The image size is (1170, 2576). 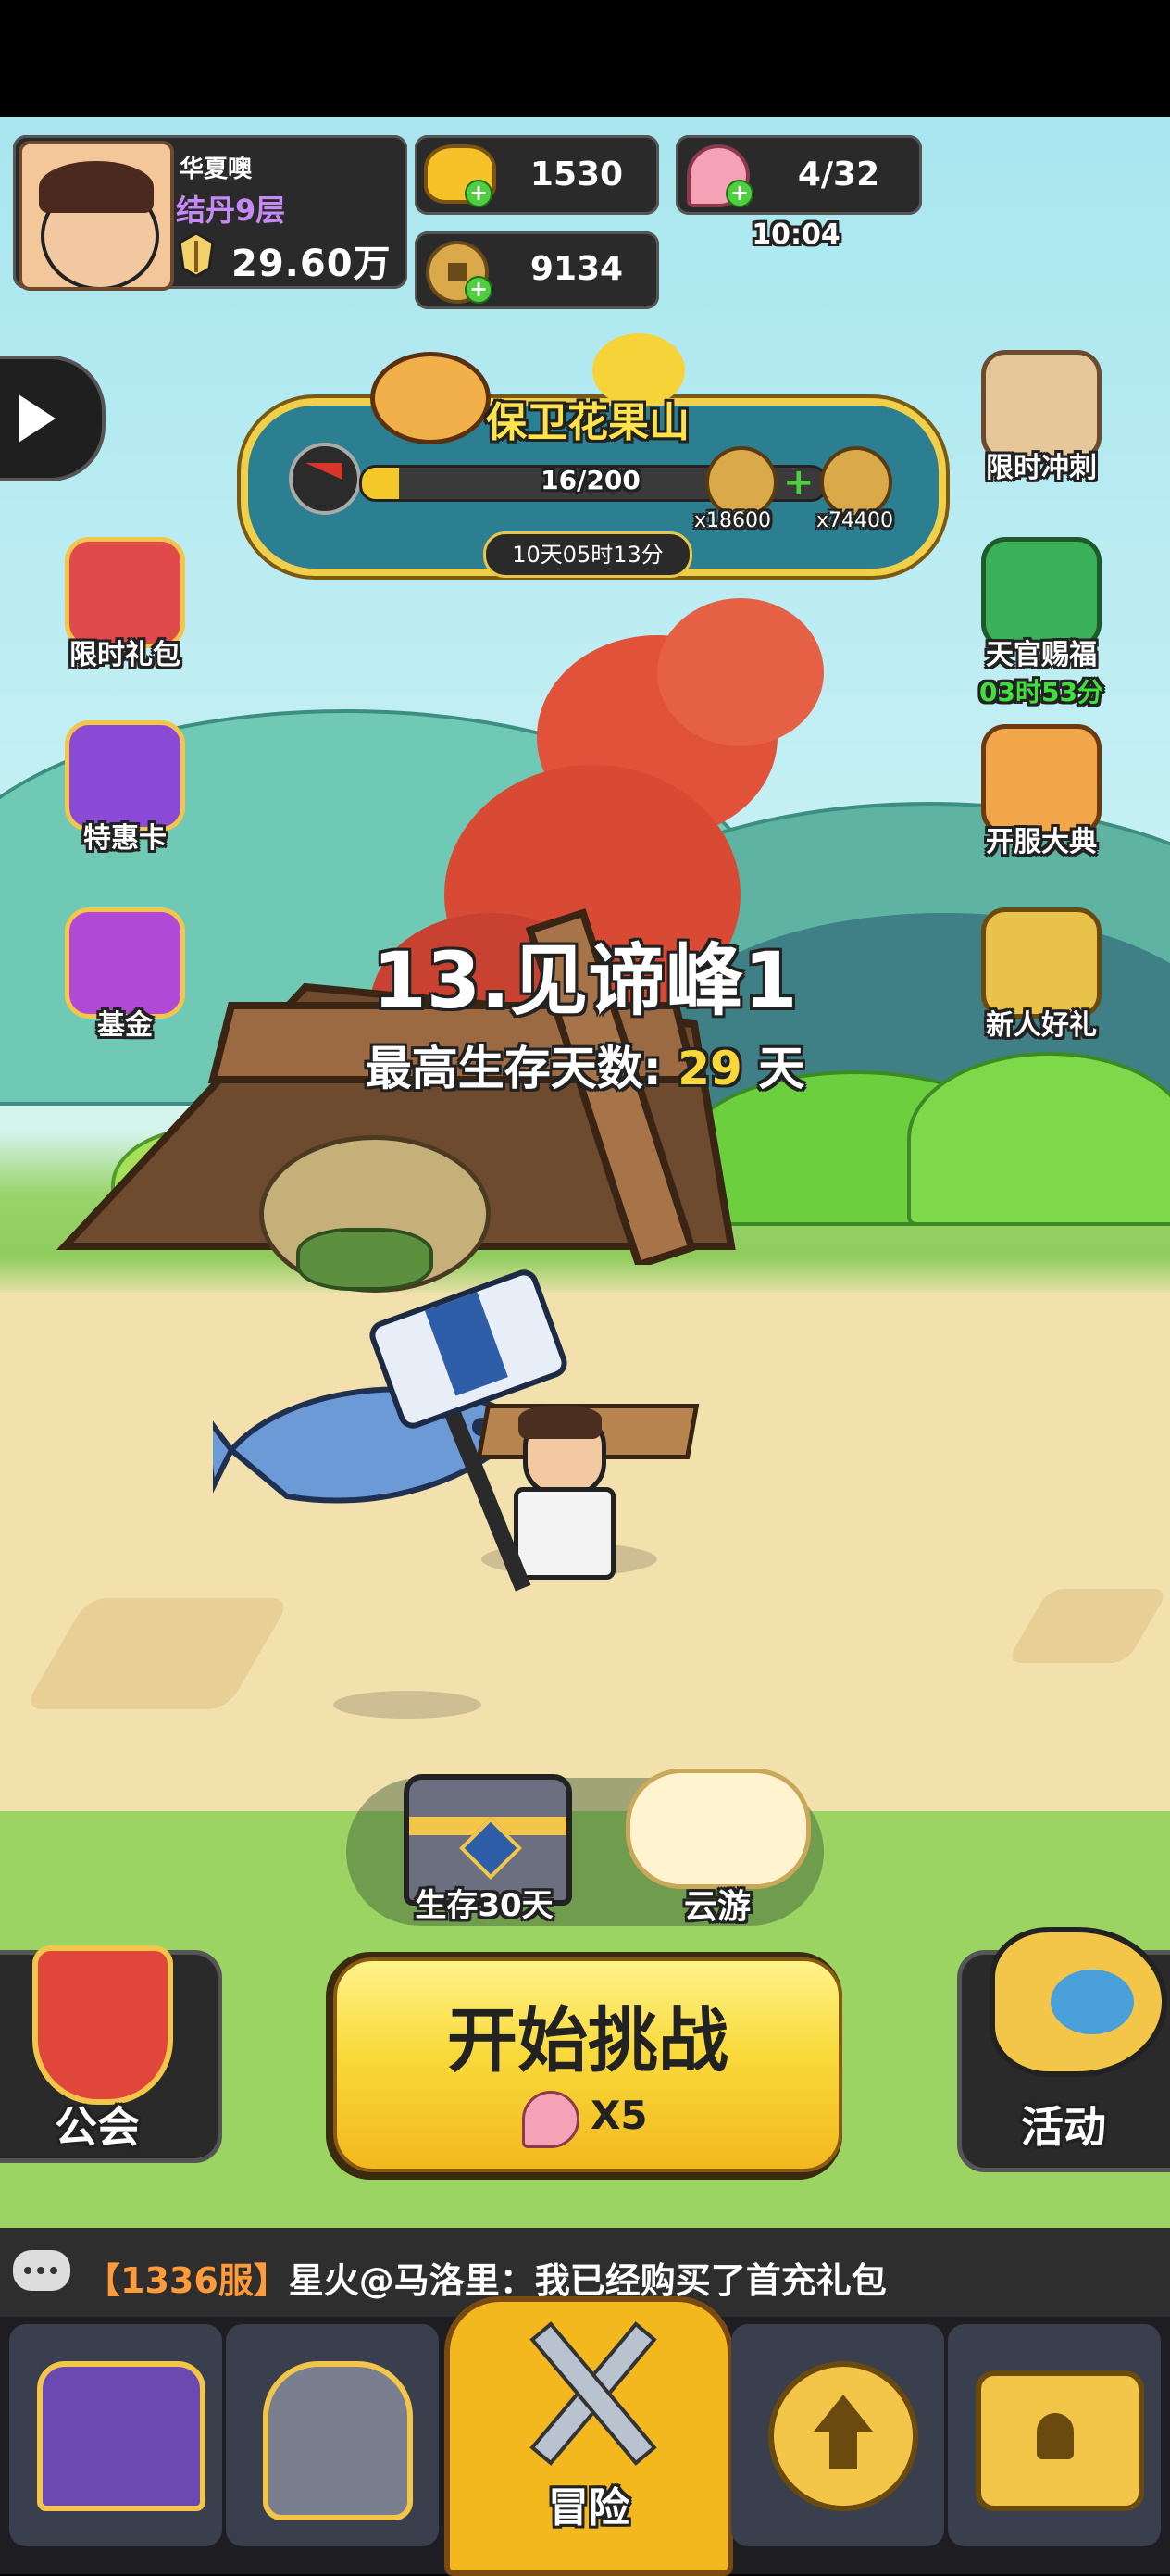 I want to click on expand-button, so click(x=53, y=419).